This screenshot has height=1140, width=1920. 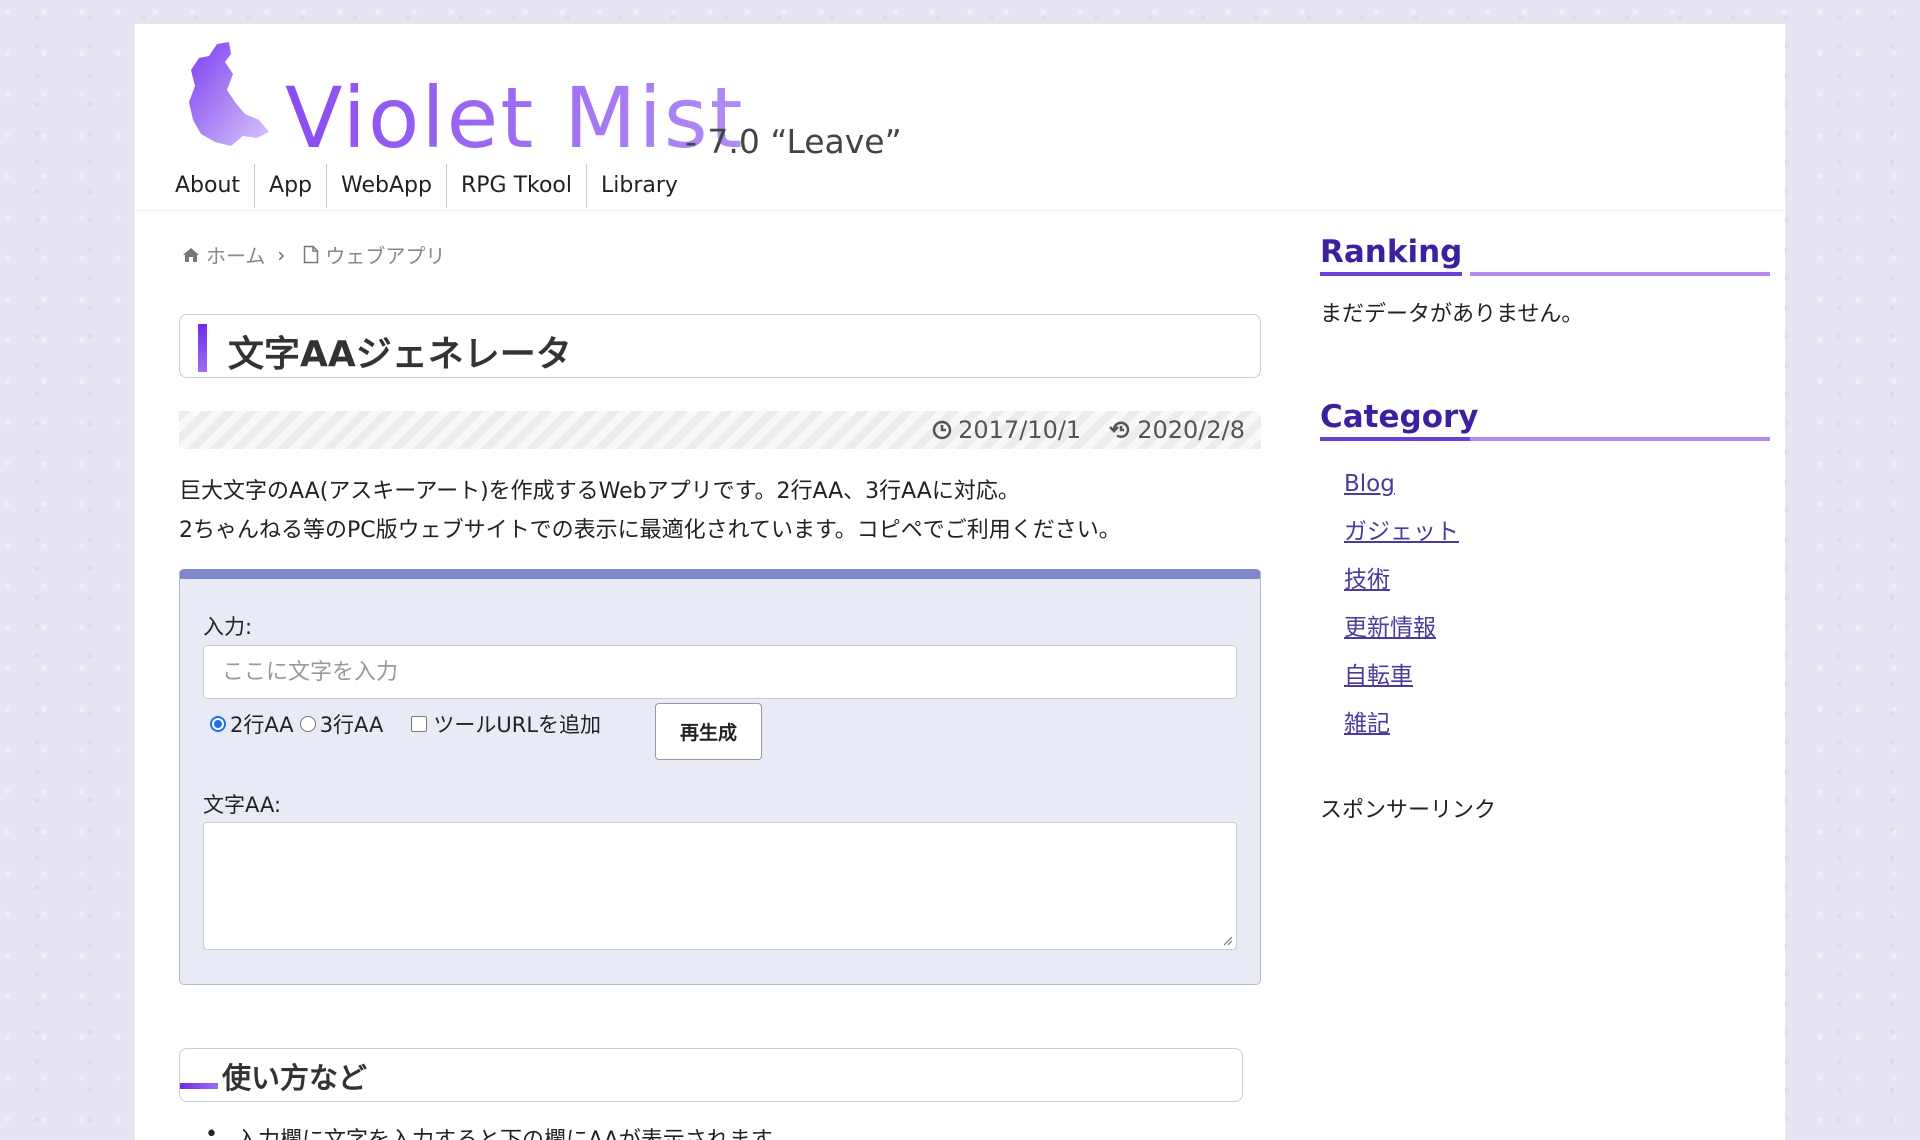 I want to click on aa-output-textarea, so click(x=720, y=886).